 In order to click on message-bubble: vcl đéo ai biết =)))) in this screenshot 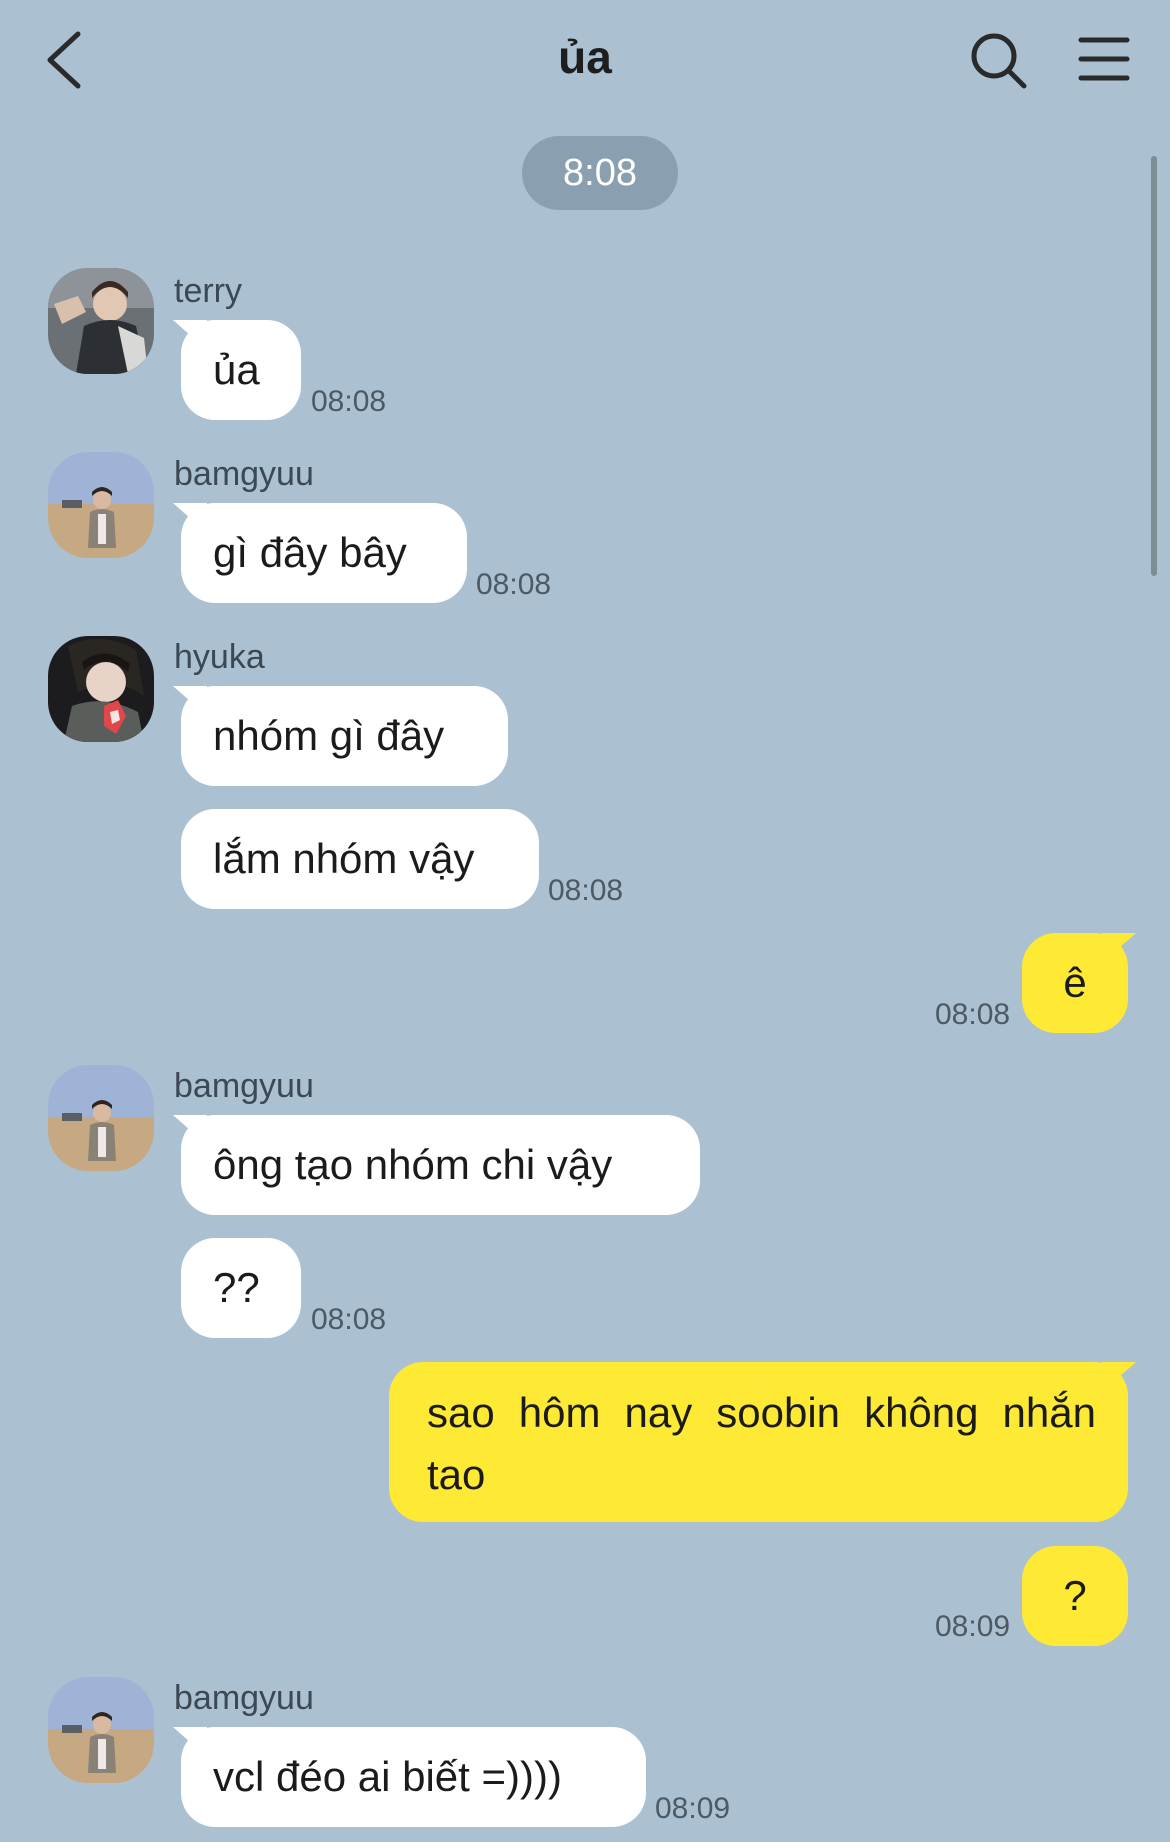, I will do `click(413, 1777)`.